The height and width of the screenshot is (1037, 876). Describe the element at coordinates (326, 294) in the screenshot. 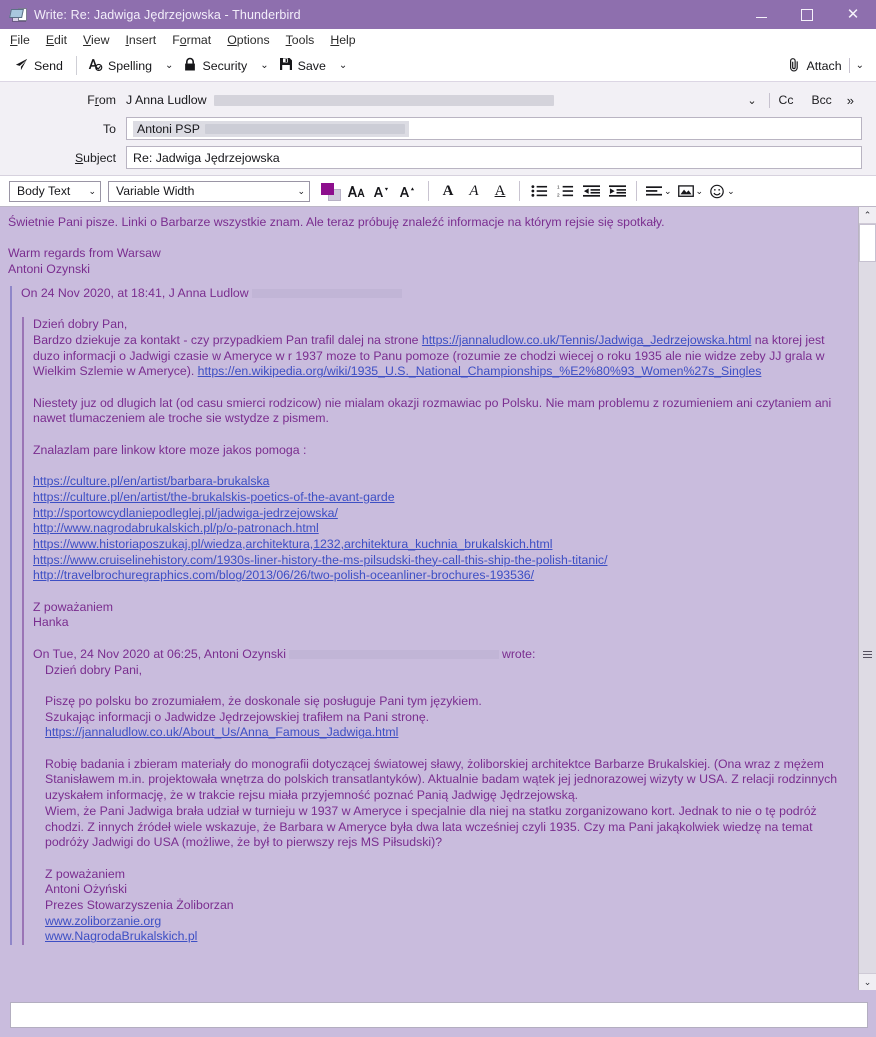

I see `quote1-address-redacted` at that location.